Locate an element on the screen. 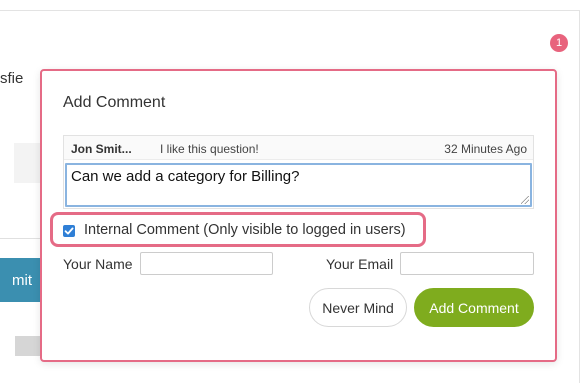  your-email-input is located at coordinates (467, 263).